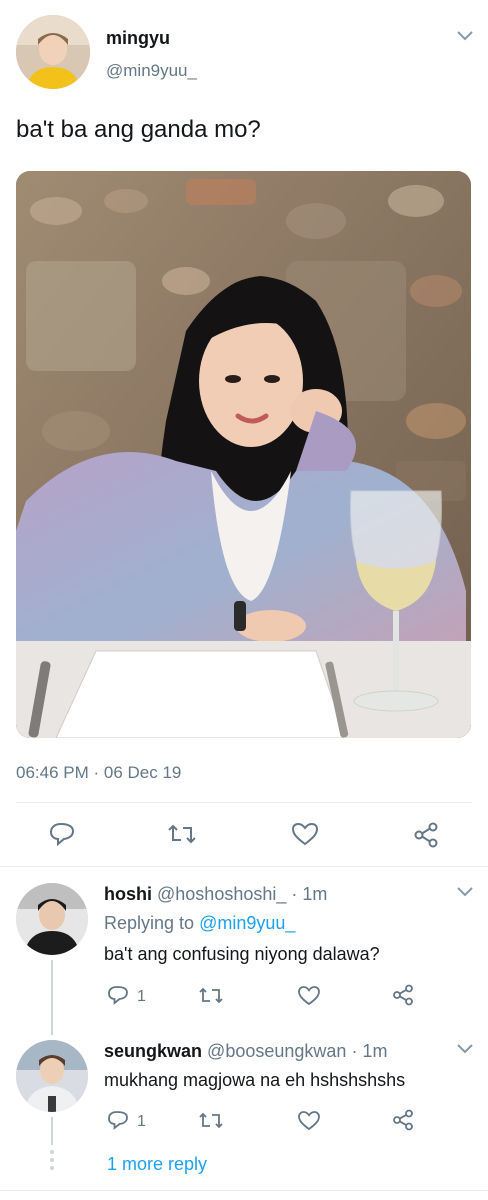  What do you see at coordinates (157, 1164) in the screenshot?
I see `more-replies-link: 1 more reply` at bounding box center [157, 1164].